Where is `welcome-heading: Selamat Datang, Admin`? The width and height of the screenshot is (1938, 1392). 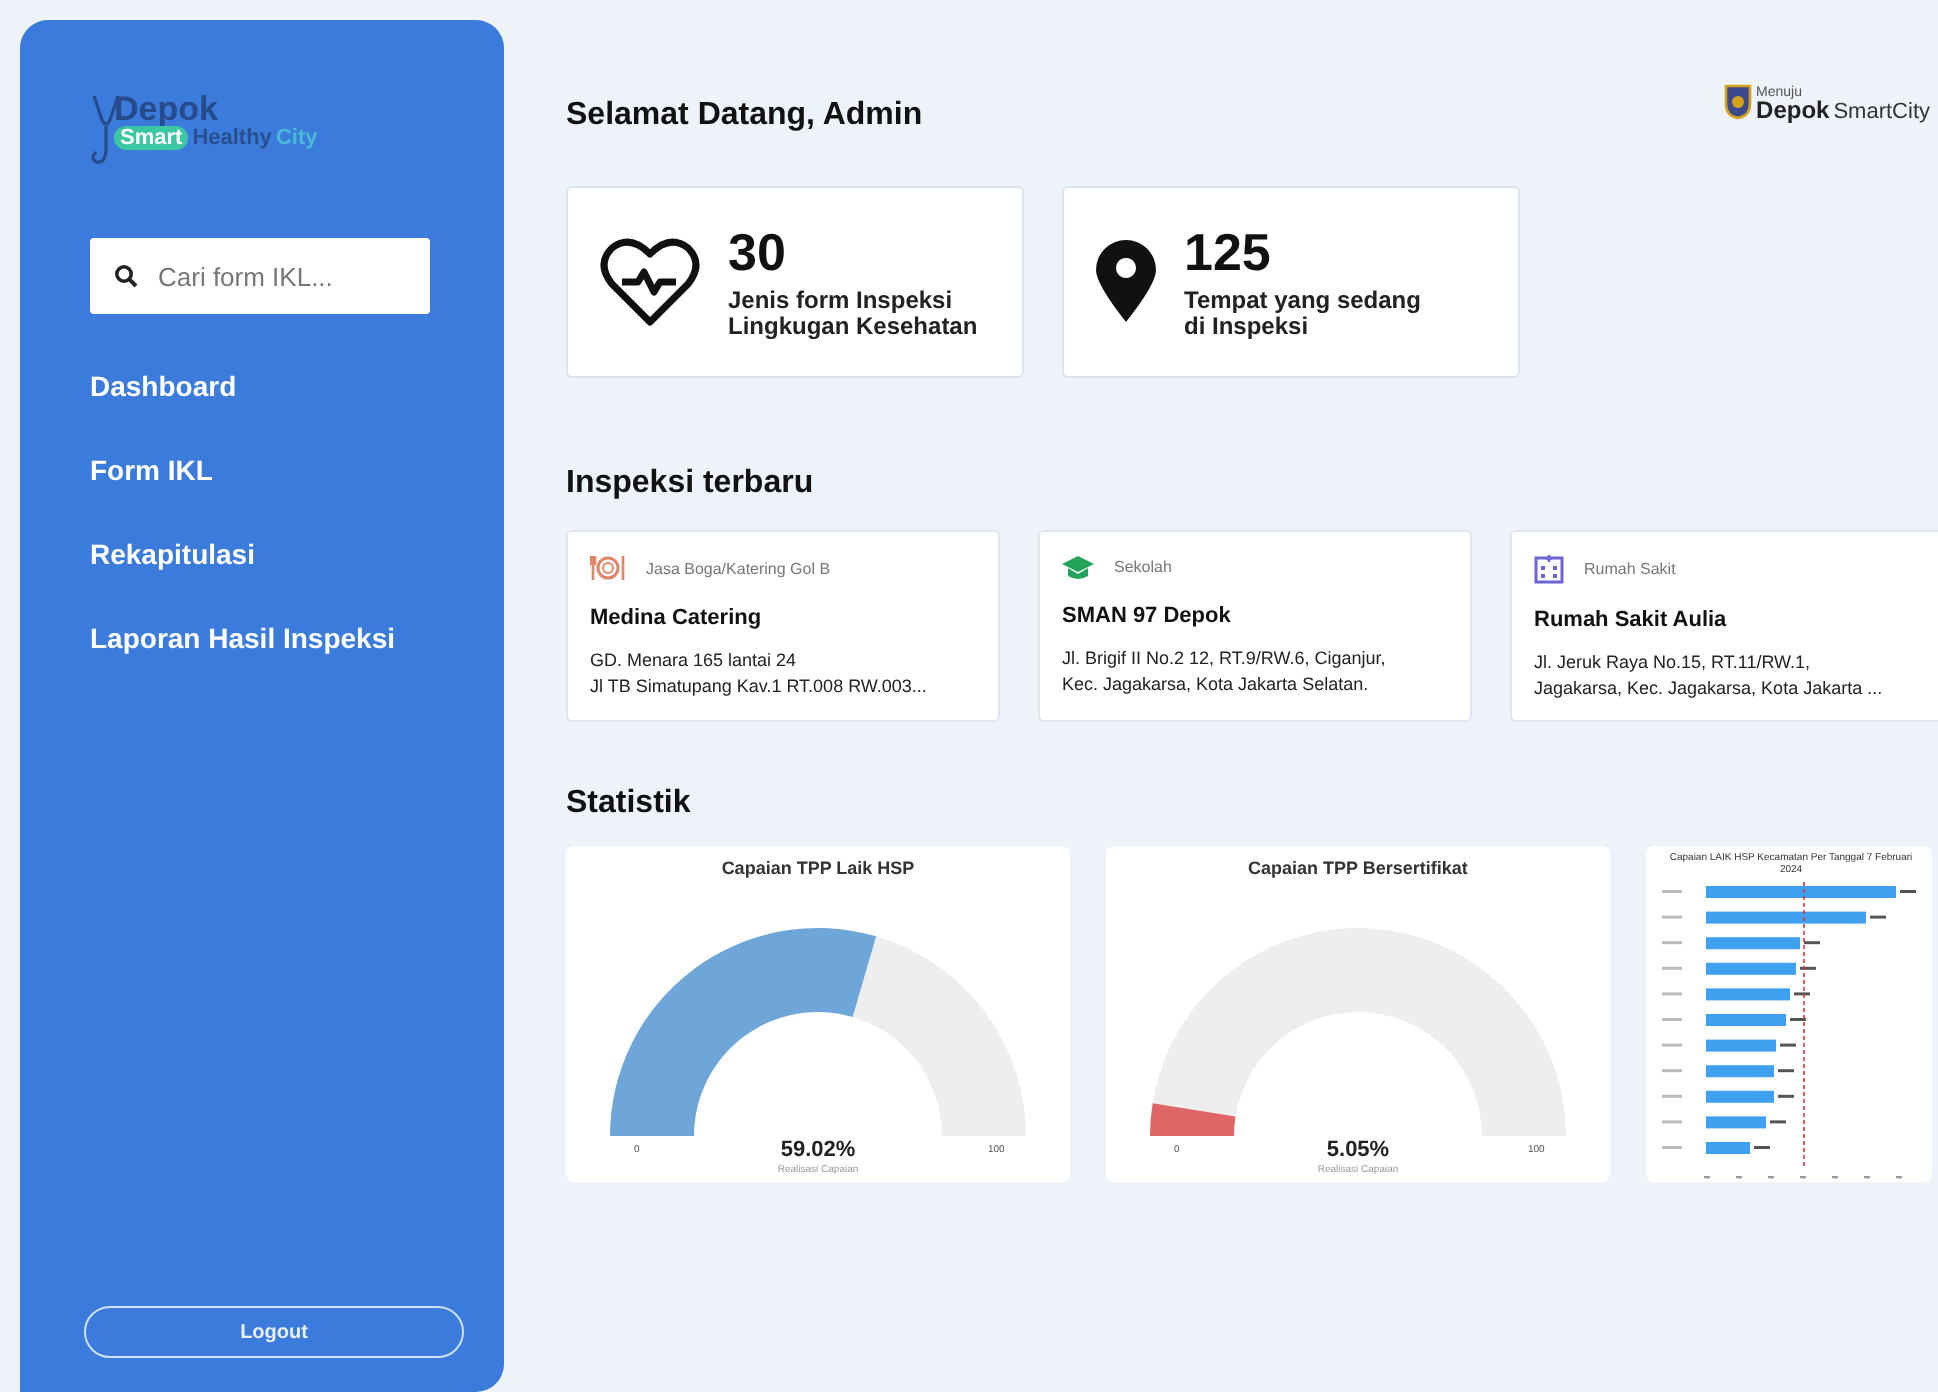
welcome-heading: Selamat Datang, Admin is located at coordinates (744, 116).